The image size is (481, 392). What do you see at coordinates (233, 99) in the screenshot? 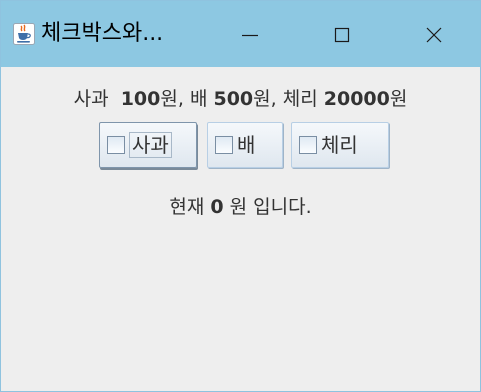
I see `pear-price: 500` at bounding box center [233, 99].